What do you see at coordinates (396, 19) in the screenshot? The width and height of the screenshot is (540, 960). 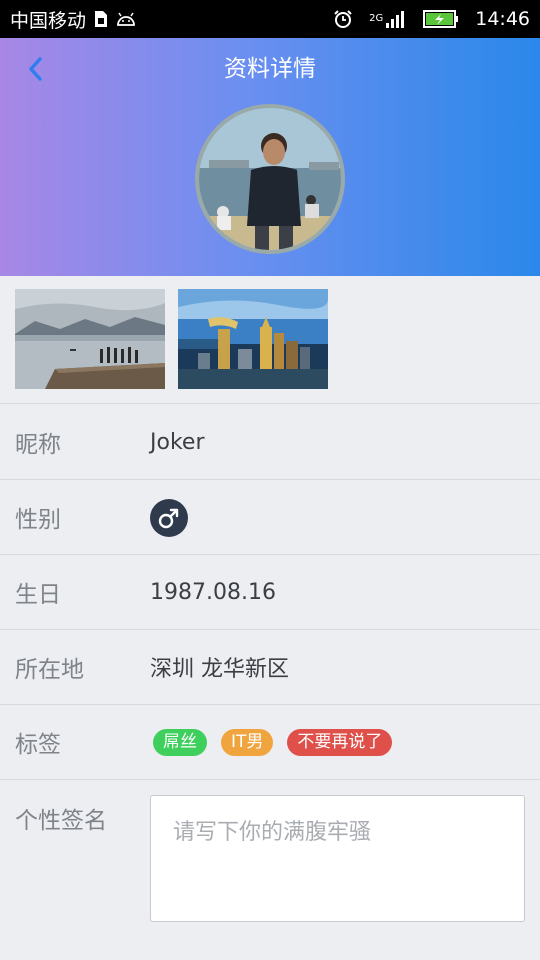 I see `signal-strength-icon` at bounding box center [396, 19].